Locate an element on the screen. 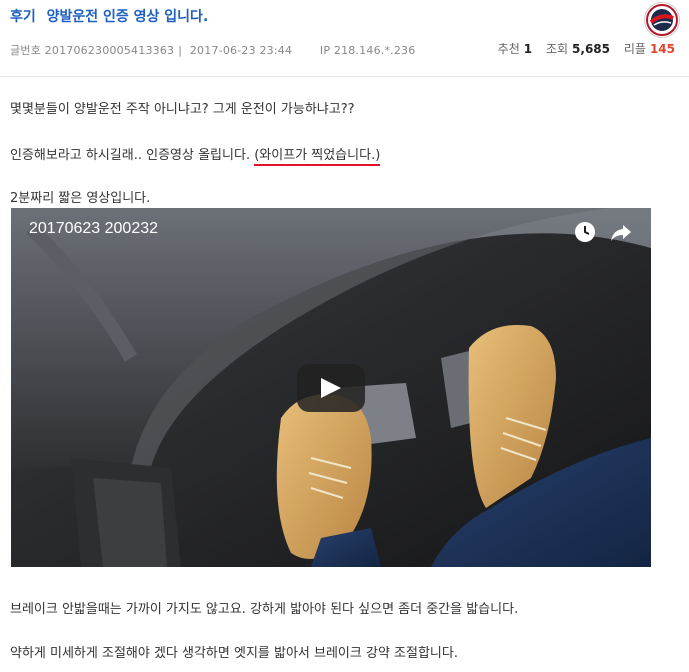 This screenshot has height=672, width=689. post-title-row: 후기 양발운전 인증 영상 입니다. is located at coordinates (109, 16).